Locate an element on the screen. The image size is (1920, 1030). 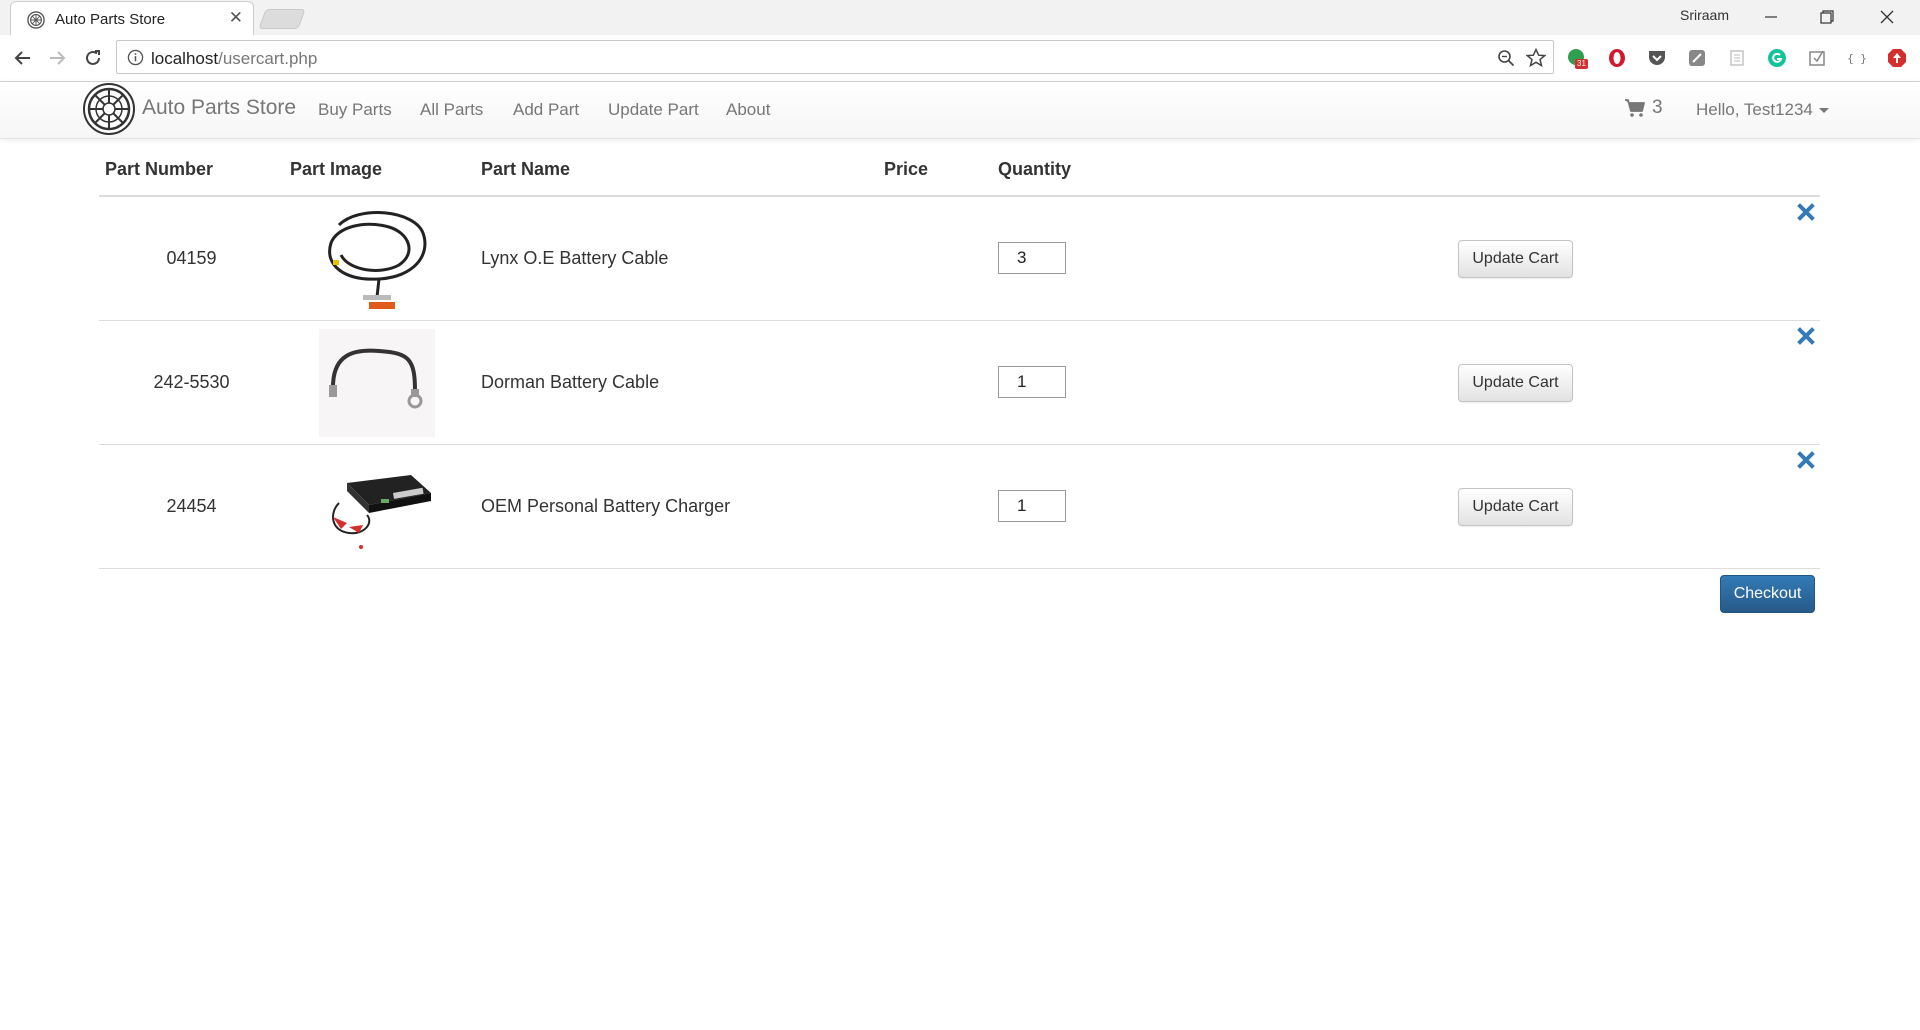
cart-count: 3 is located at coordinates (1657, 107).